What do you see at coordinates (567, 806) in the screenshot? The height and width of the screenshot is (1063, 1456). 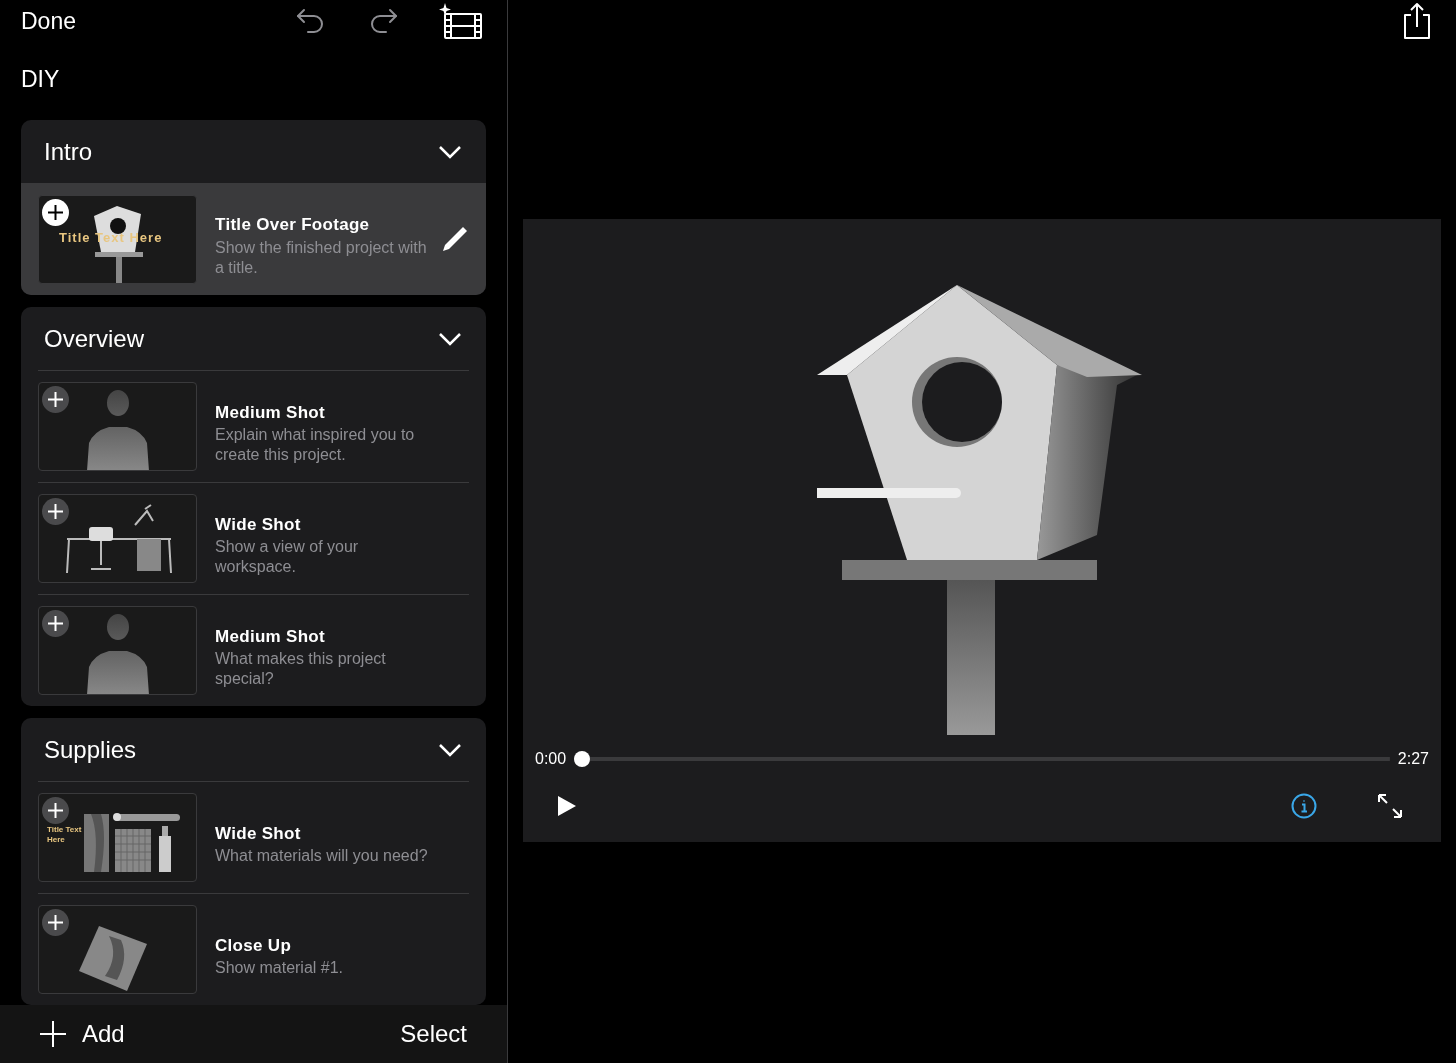 I see `play-icon` at bounding box center [567, 806].